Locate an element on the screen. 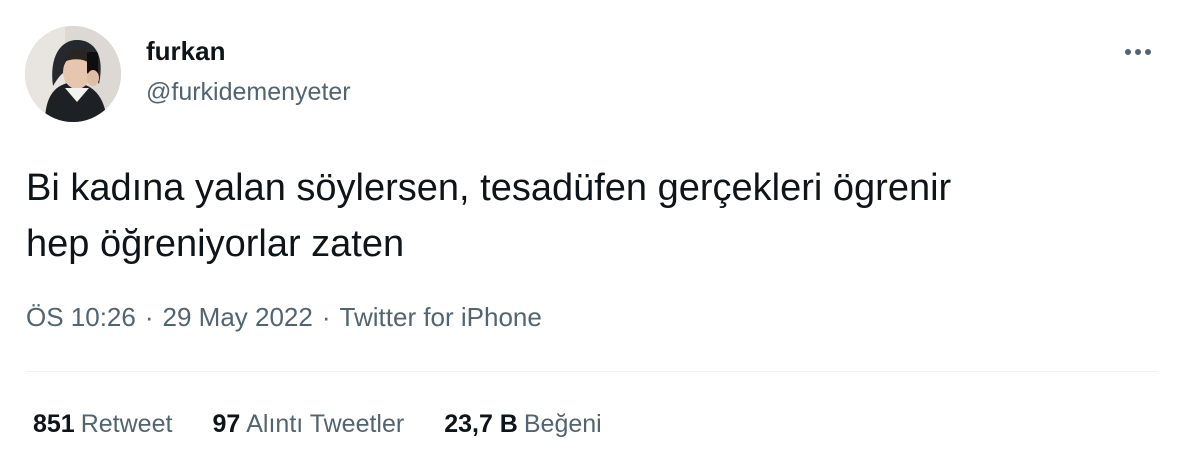  stat-label: Beğeni is located at coordinates (562, 424).